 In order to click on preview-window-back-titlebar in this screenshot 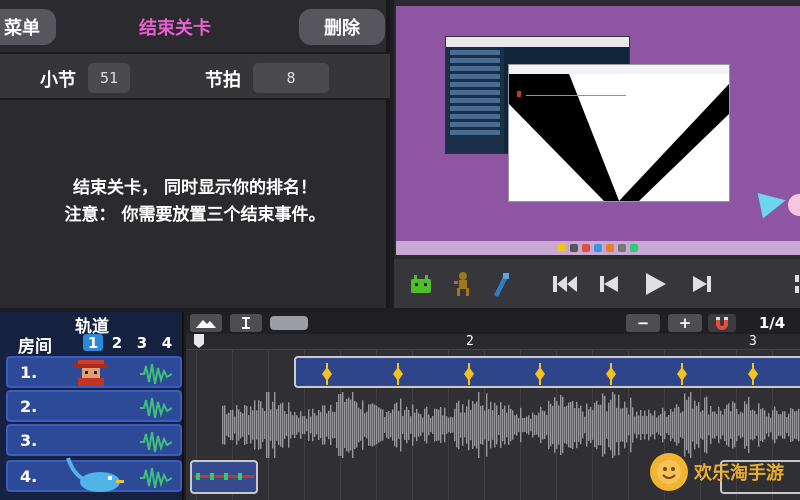, I will do `click(537, 42)`.